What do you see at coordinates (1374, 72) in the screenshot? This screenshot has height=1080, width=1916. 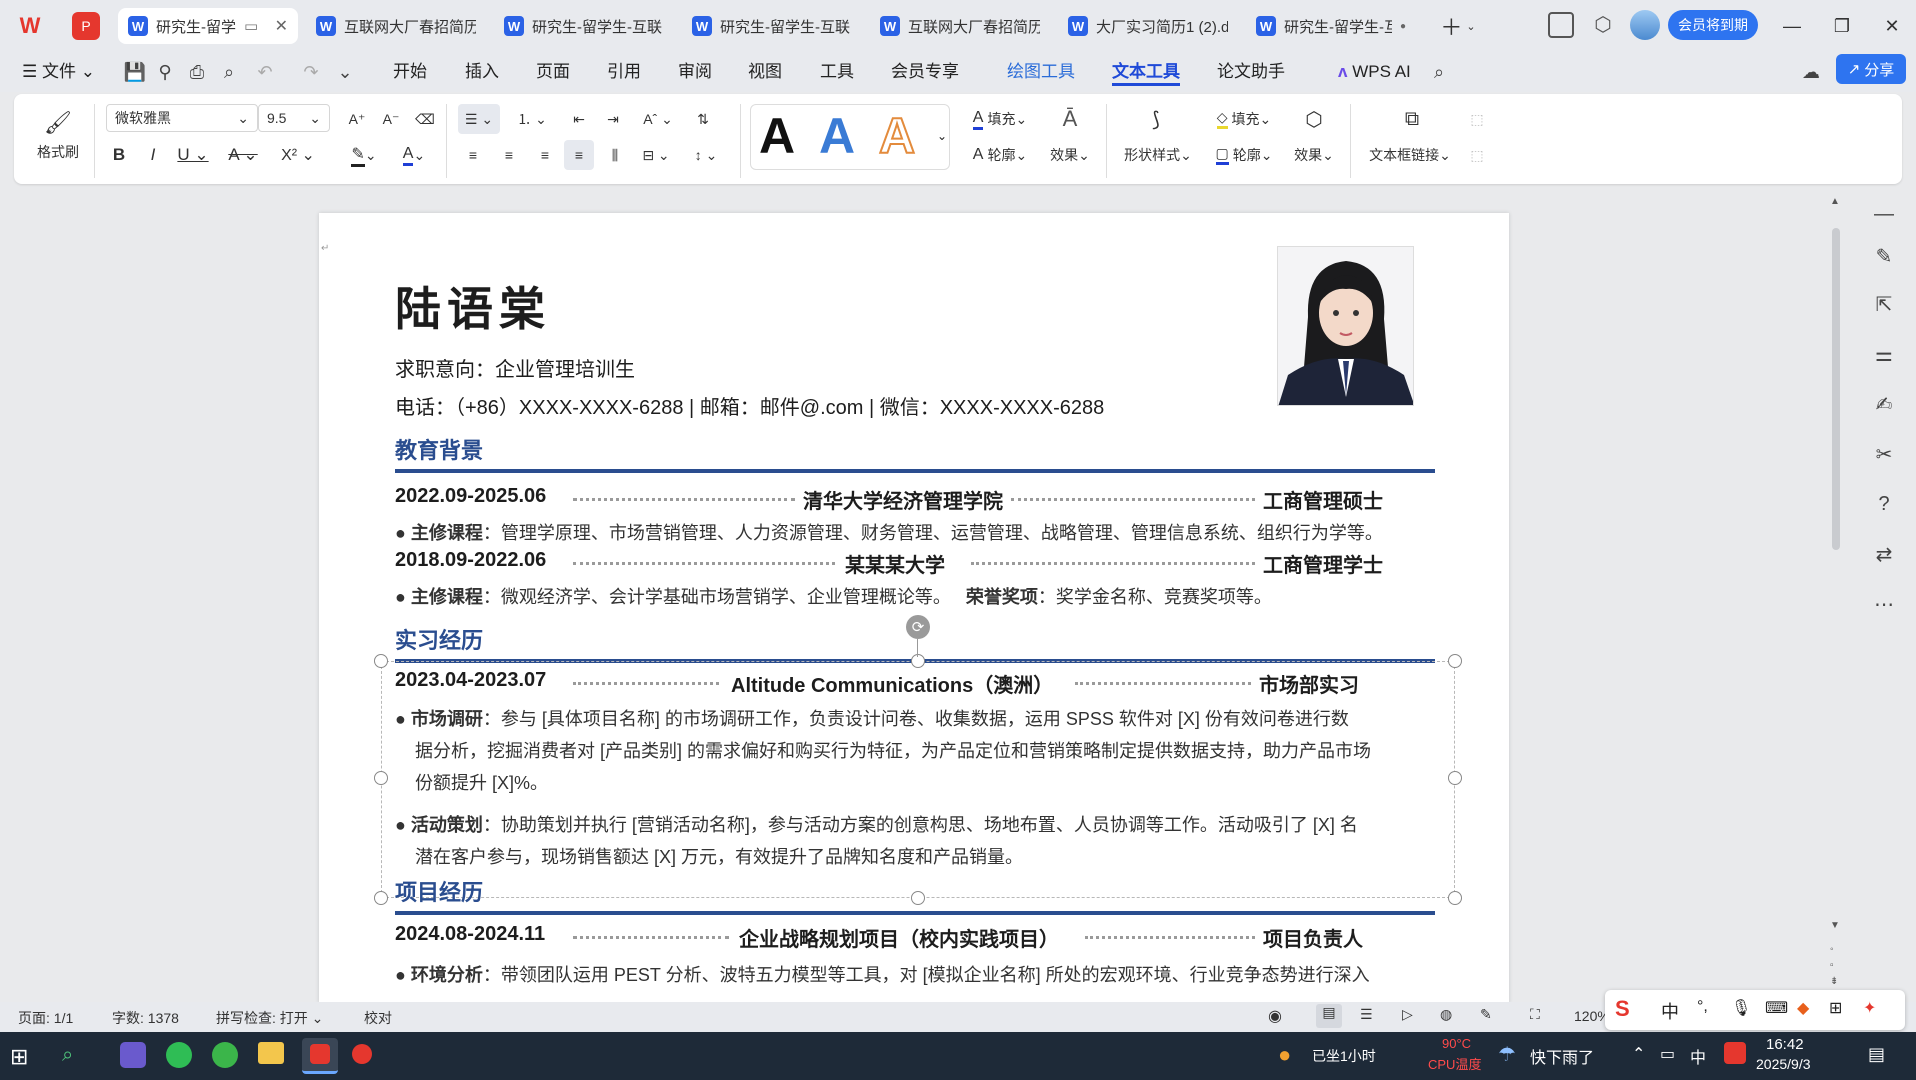 I see `wps-ai-button: ʌ WPS AI` at bounding box center [1374, 72].